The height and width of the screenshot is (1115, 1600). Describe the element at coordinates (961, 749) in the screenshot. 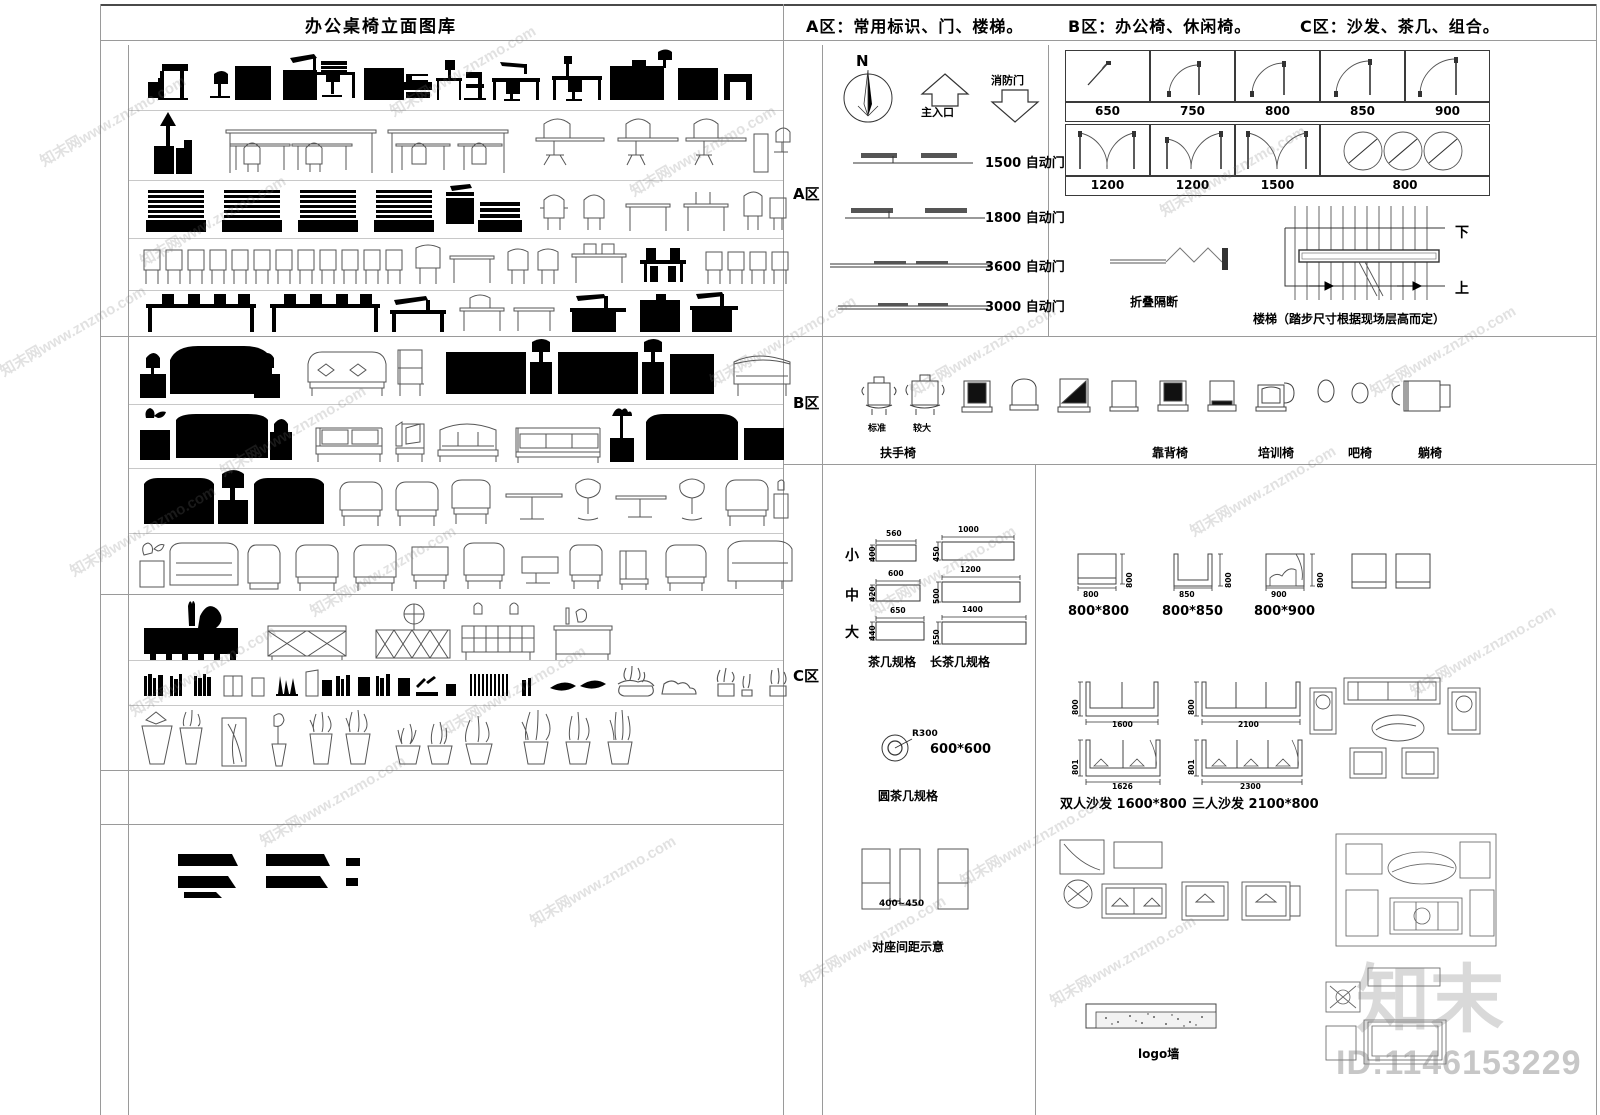

I see `round-table-size: 600*600` at that location.